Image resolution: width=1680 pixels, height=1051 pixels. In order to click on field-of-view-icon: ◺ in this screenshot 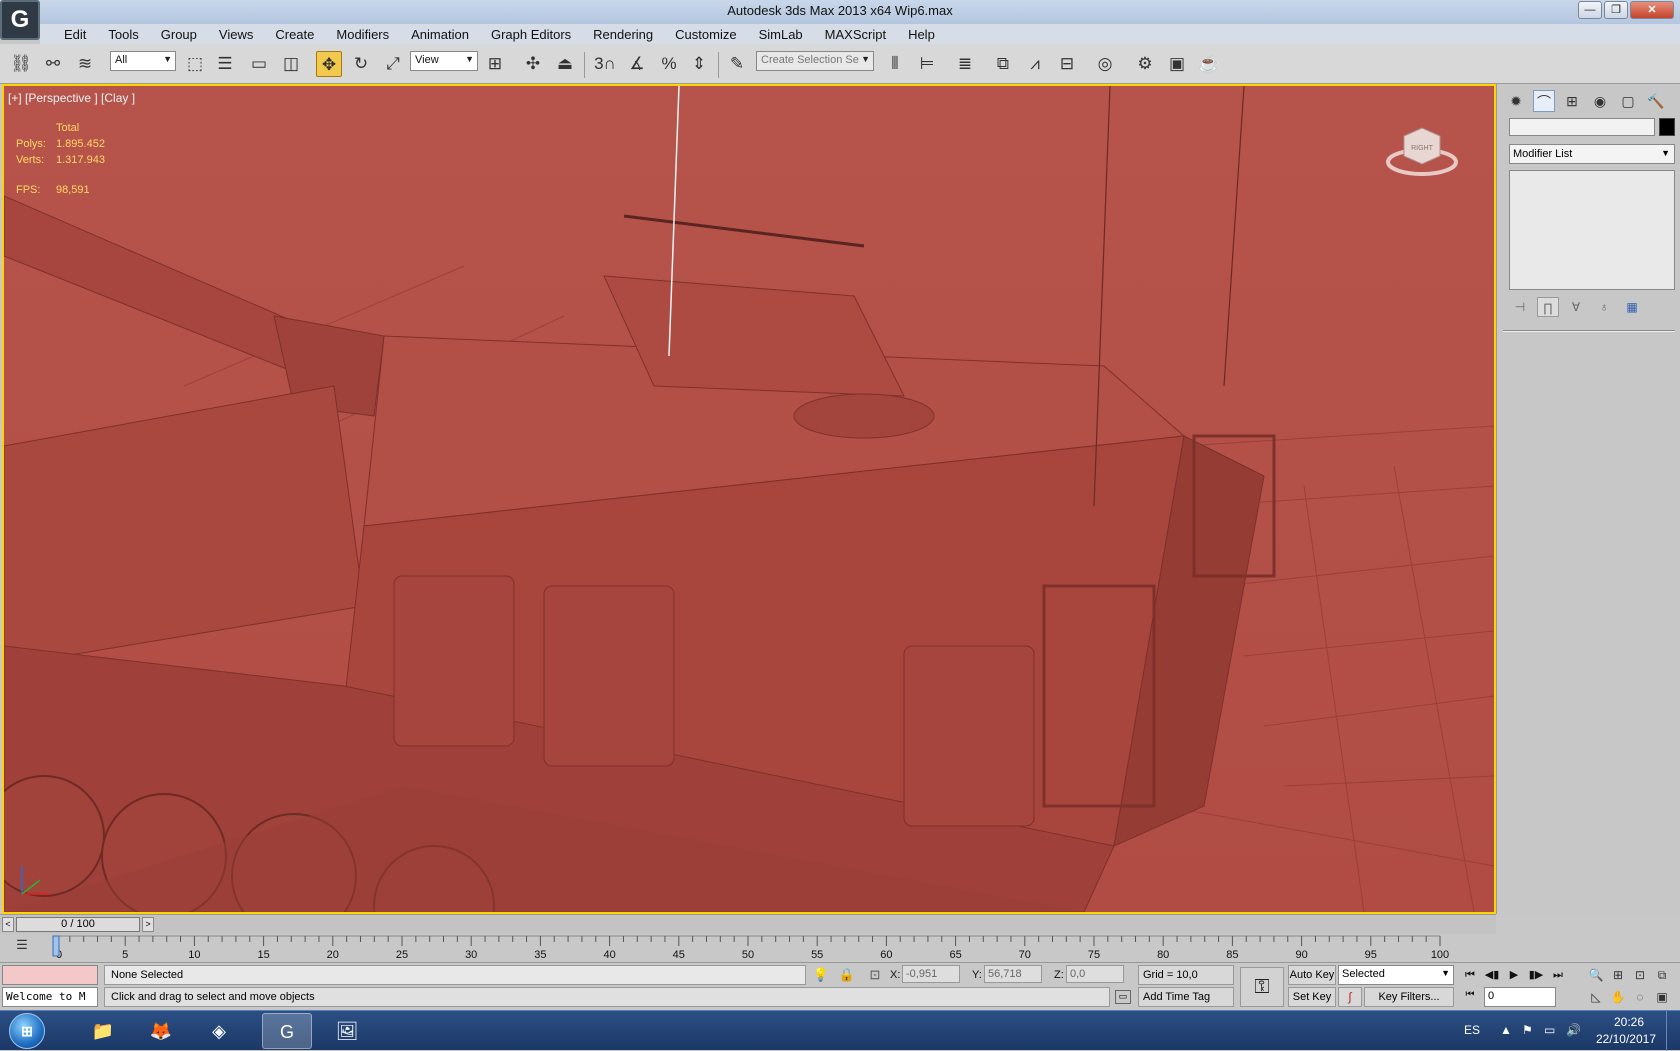, I will do `click(1596, 997)`.